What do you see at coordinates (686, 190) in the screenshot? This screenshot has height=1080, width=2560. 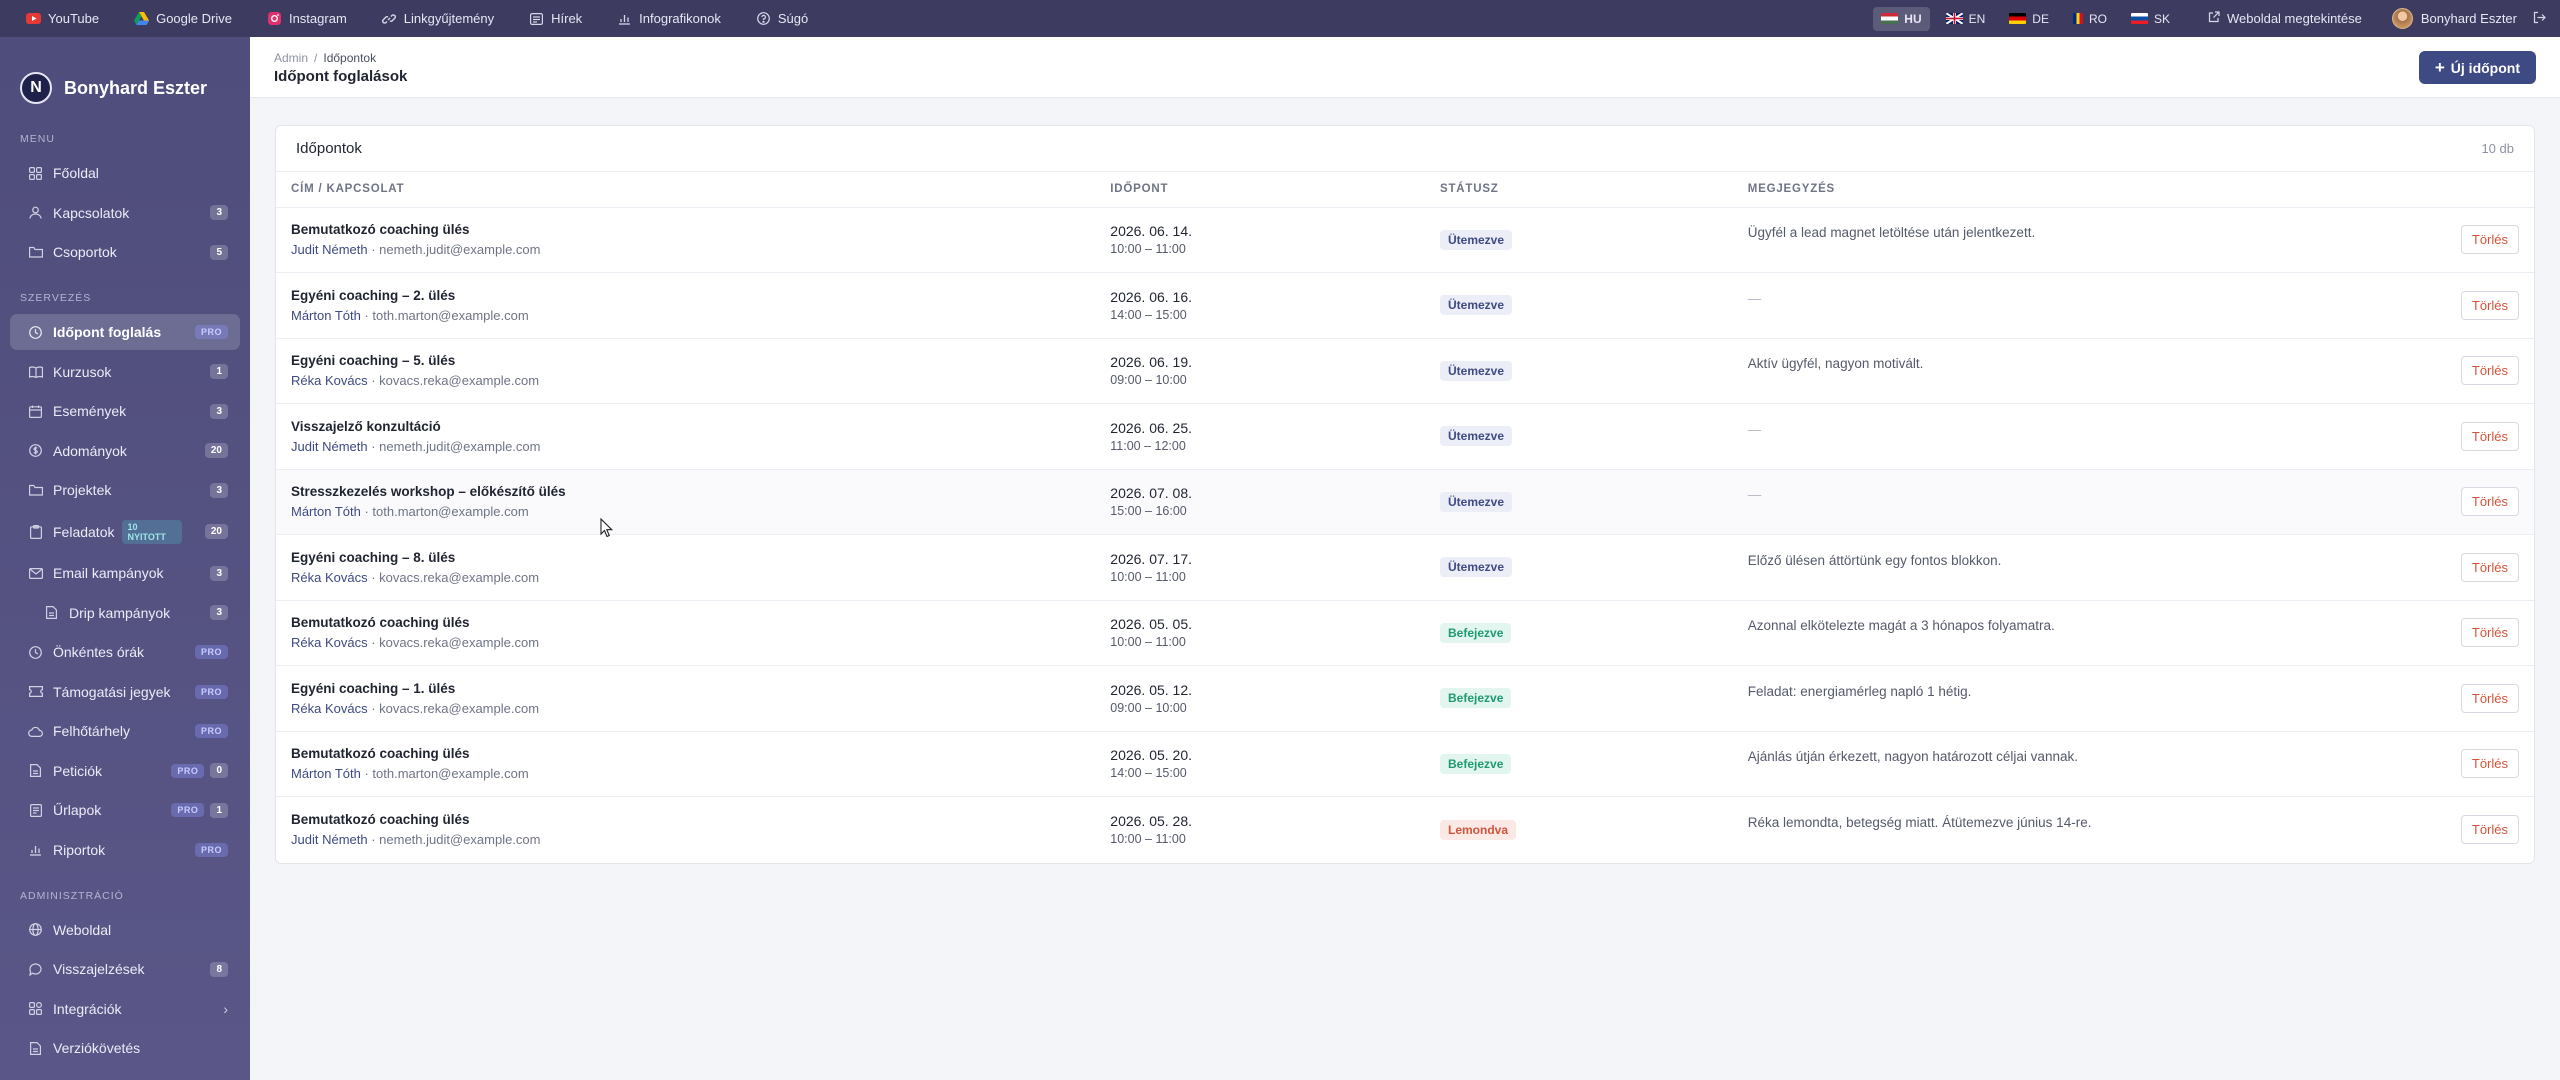 I see `column-header-title: CÍM / KAPCSOLAT` at bounding box center [686, 190].